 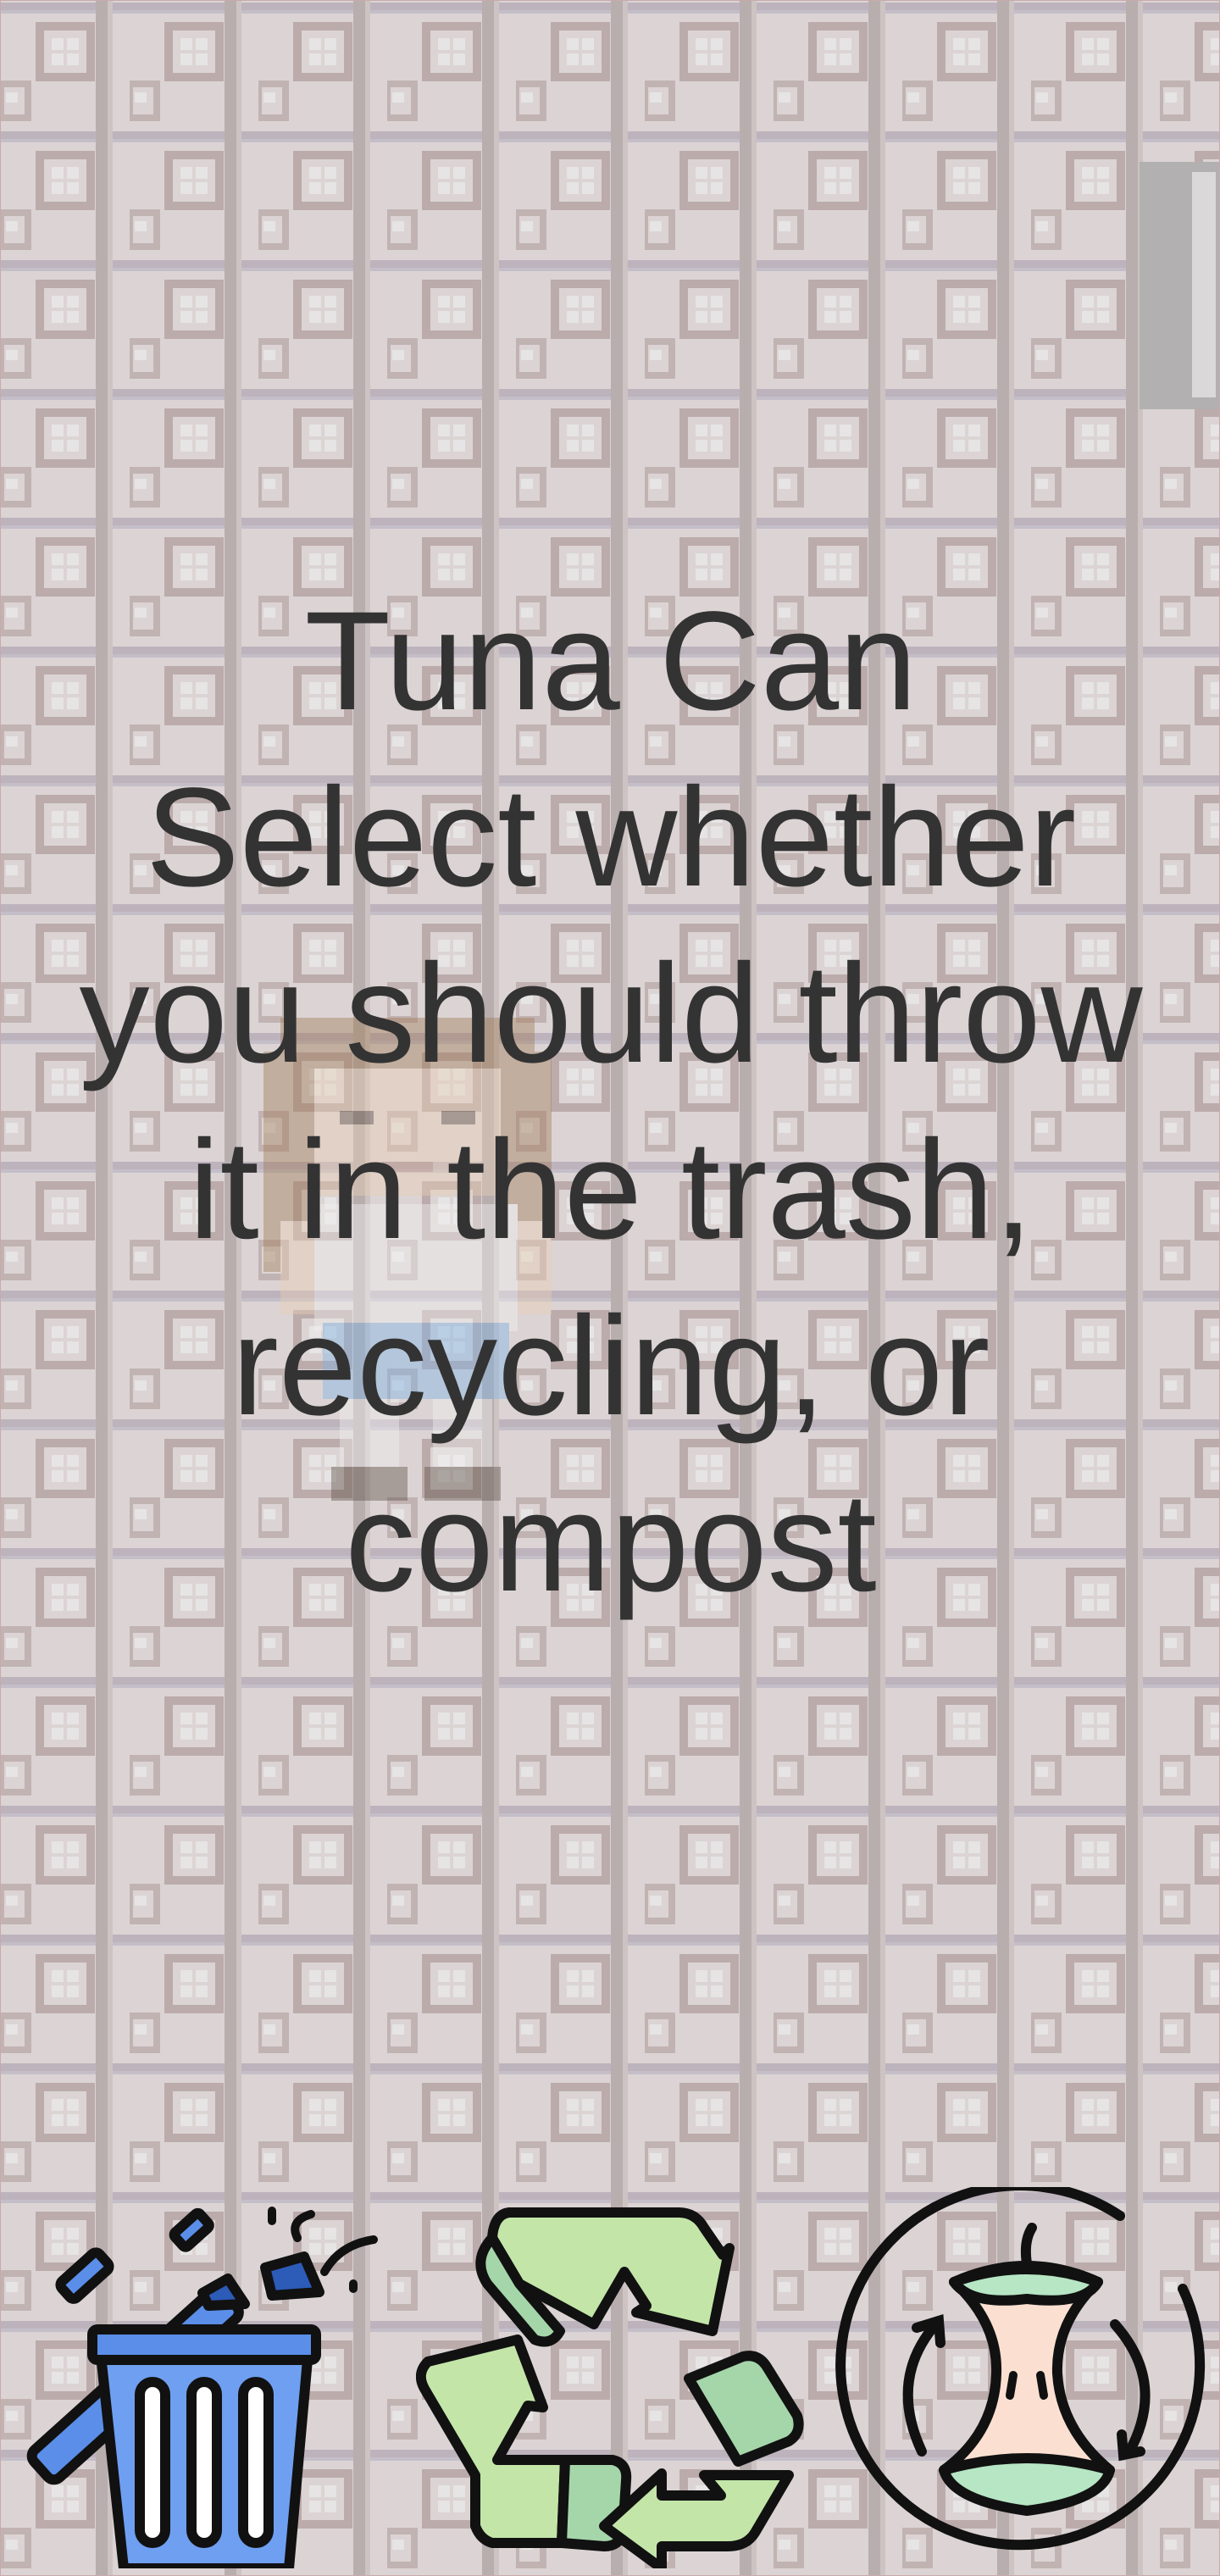 What do you see at coordinates (611, 661) in the screenshot?
I see `item-name: Tuna Can` at bounding box center [611, 661].